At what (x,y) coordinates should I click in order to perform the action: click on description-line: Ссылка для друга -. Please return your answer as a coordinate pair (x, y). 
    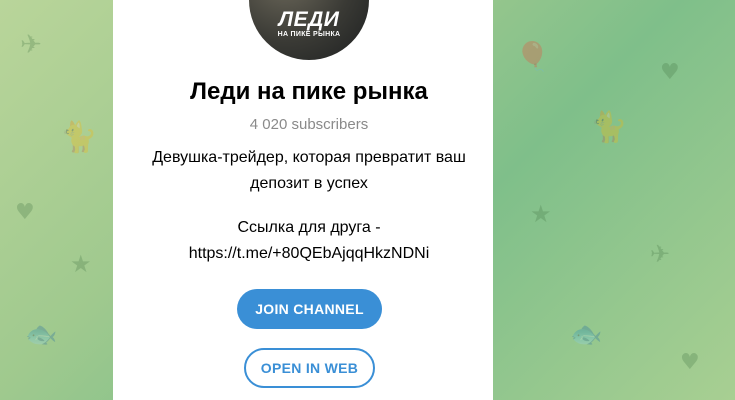
    Looking at the image, I should click on (309, 227).